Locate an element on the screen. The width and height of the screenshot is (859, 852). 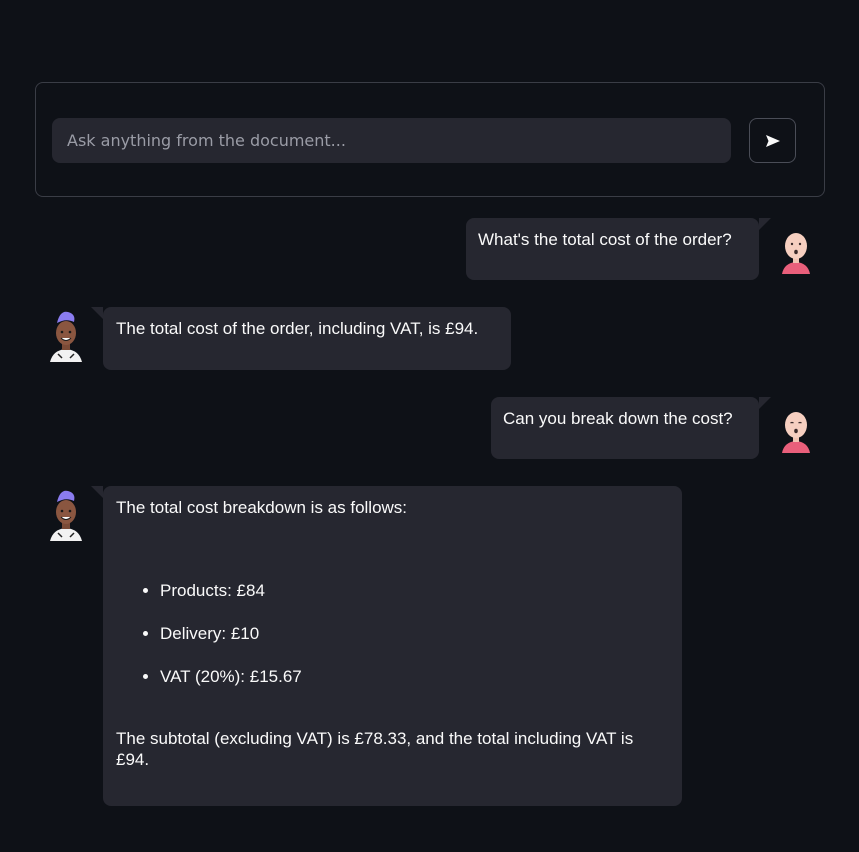
query-form is located at coordinates (430, 139).